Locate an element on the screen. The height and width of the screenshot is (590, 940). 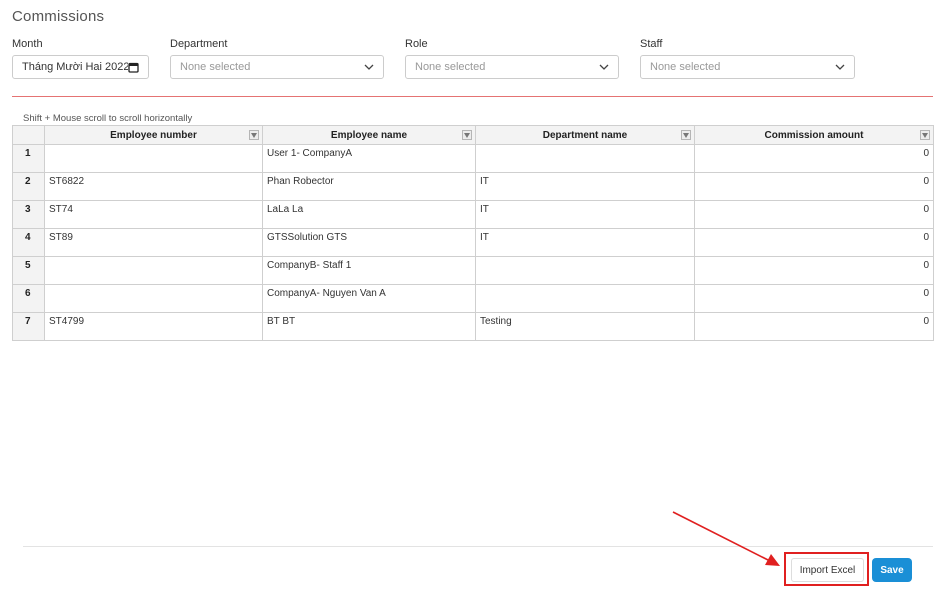
column-header-commission-amount: Commission amount is located at coordinates (814, 135).